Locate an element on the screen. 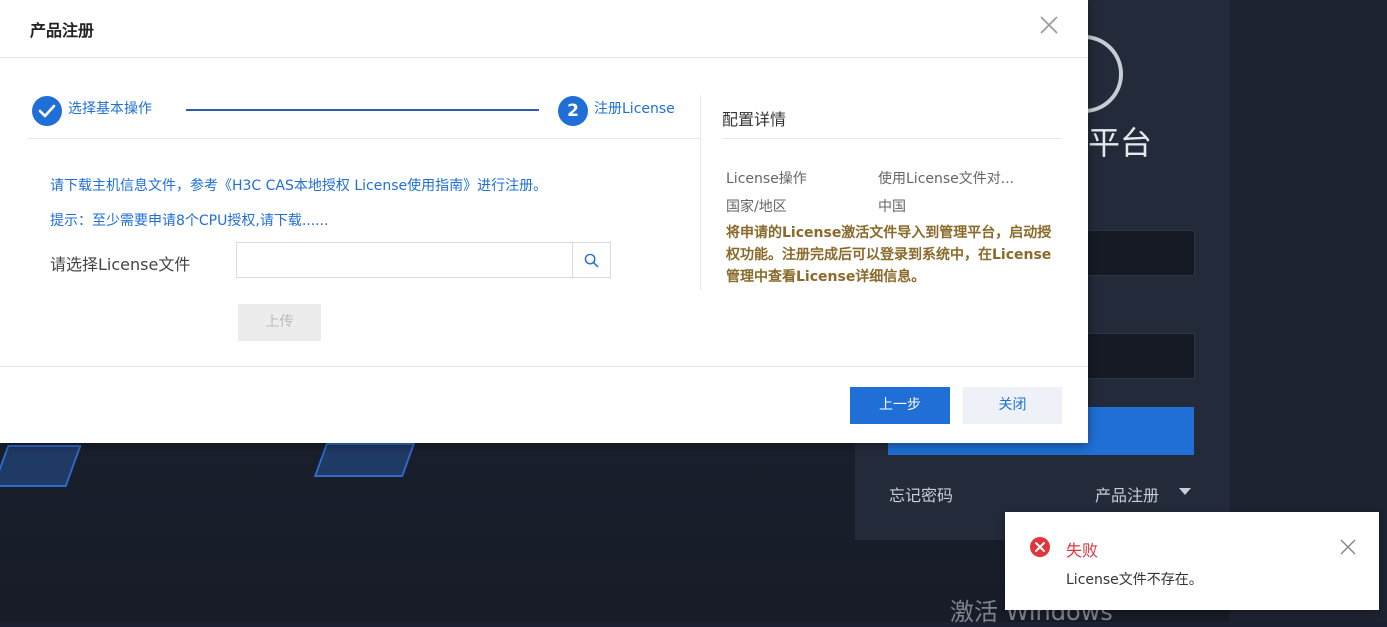  detail-key-operation: License操作 is located at coordinates (766, 179).